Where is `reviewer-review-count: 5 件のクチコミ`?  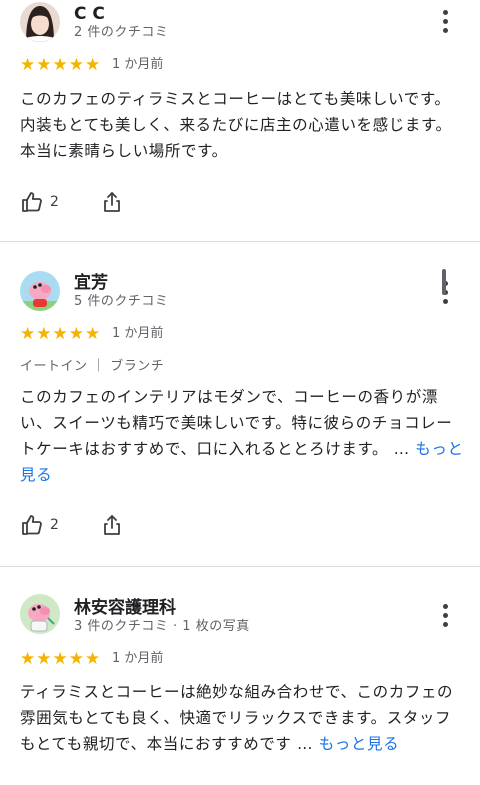 reviewer-review-count: 5 件のクチコミ is located at coordinates (121, 301).